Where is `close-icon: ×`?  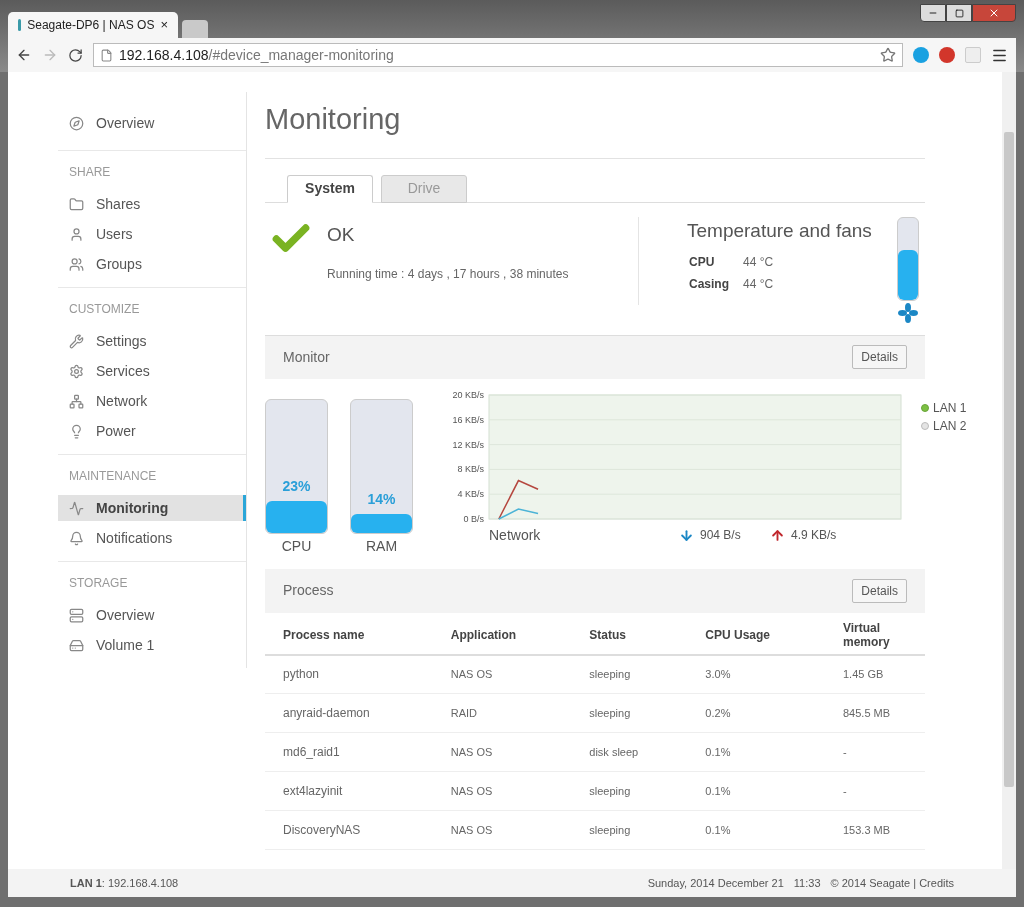 close-icon: × is located at coordinates (164, 25).